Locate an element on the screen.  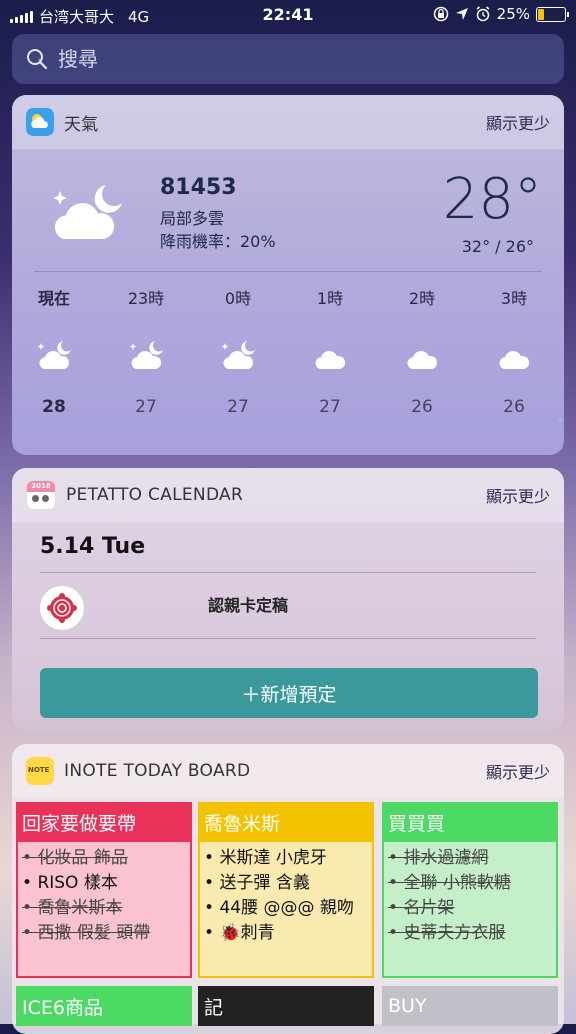
hourly-label: 0時 is located at coordinates (238, 298).